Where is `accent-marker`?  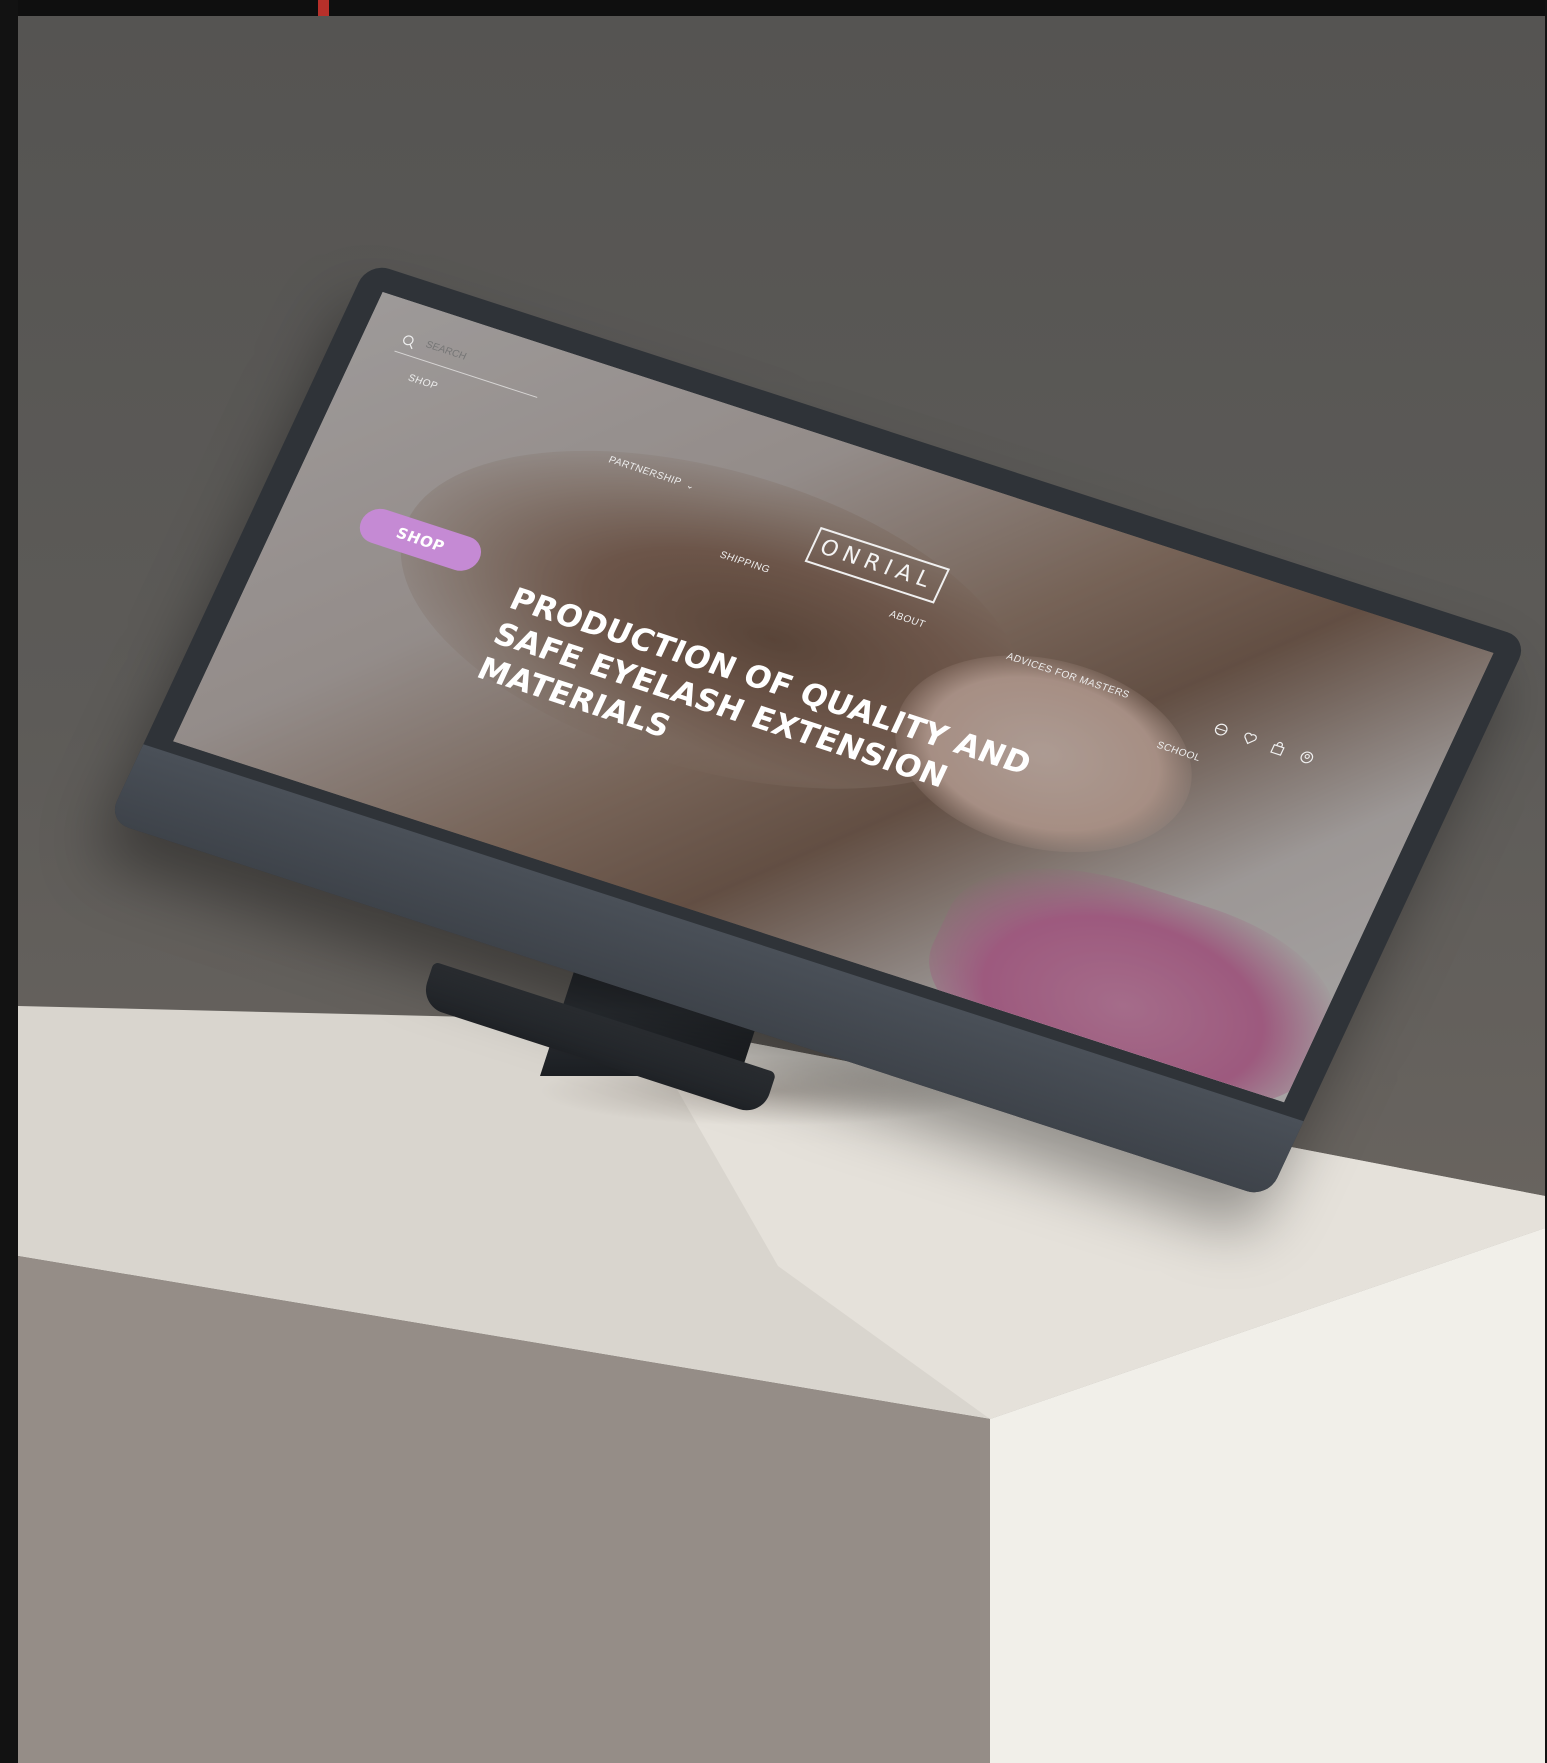
accent-marker is located at coordinates (323, 8).